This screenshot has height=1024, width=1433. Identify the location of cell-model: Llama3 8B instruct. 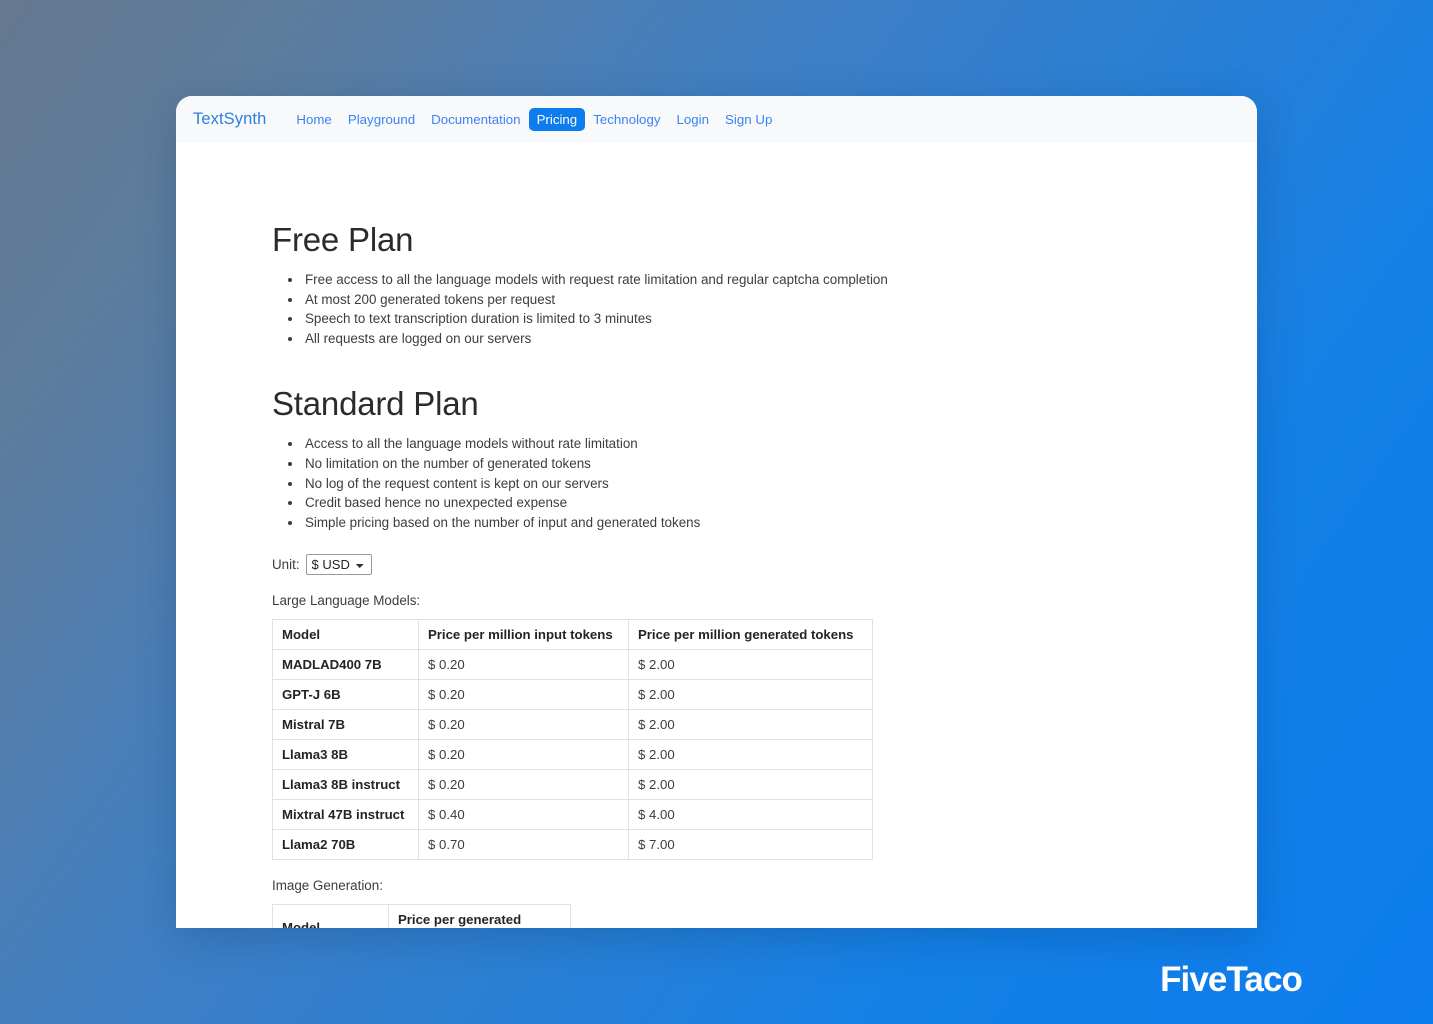
(345, 785).